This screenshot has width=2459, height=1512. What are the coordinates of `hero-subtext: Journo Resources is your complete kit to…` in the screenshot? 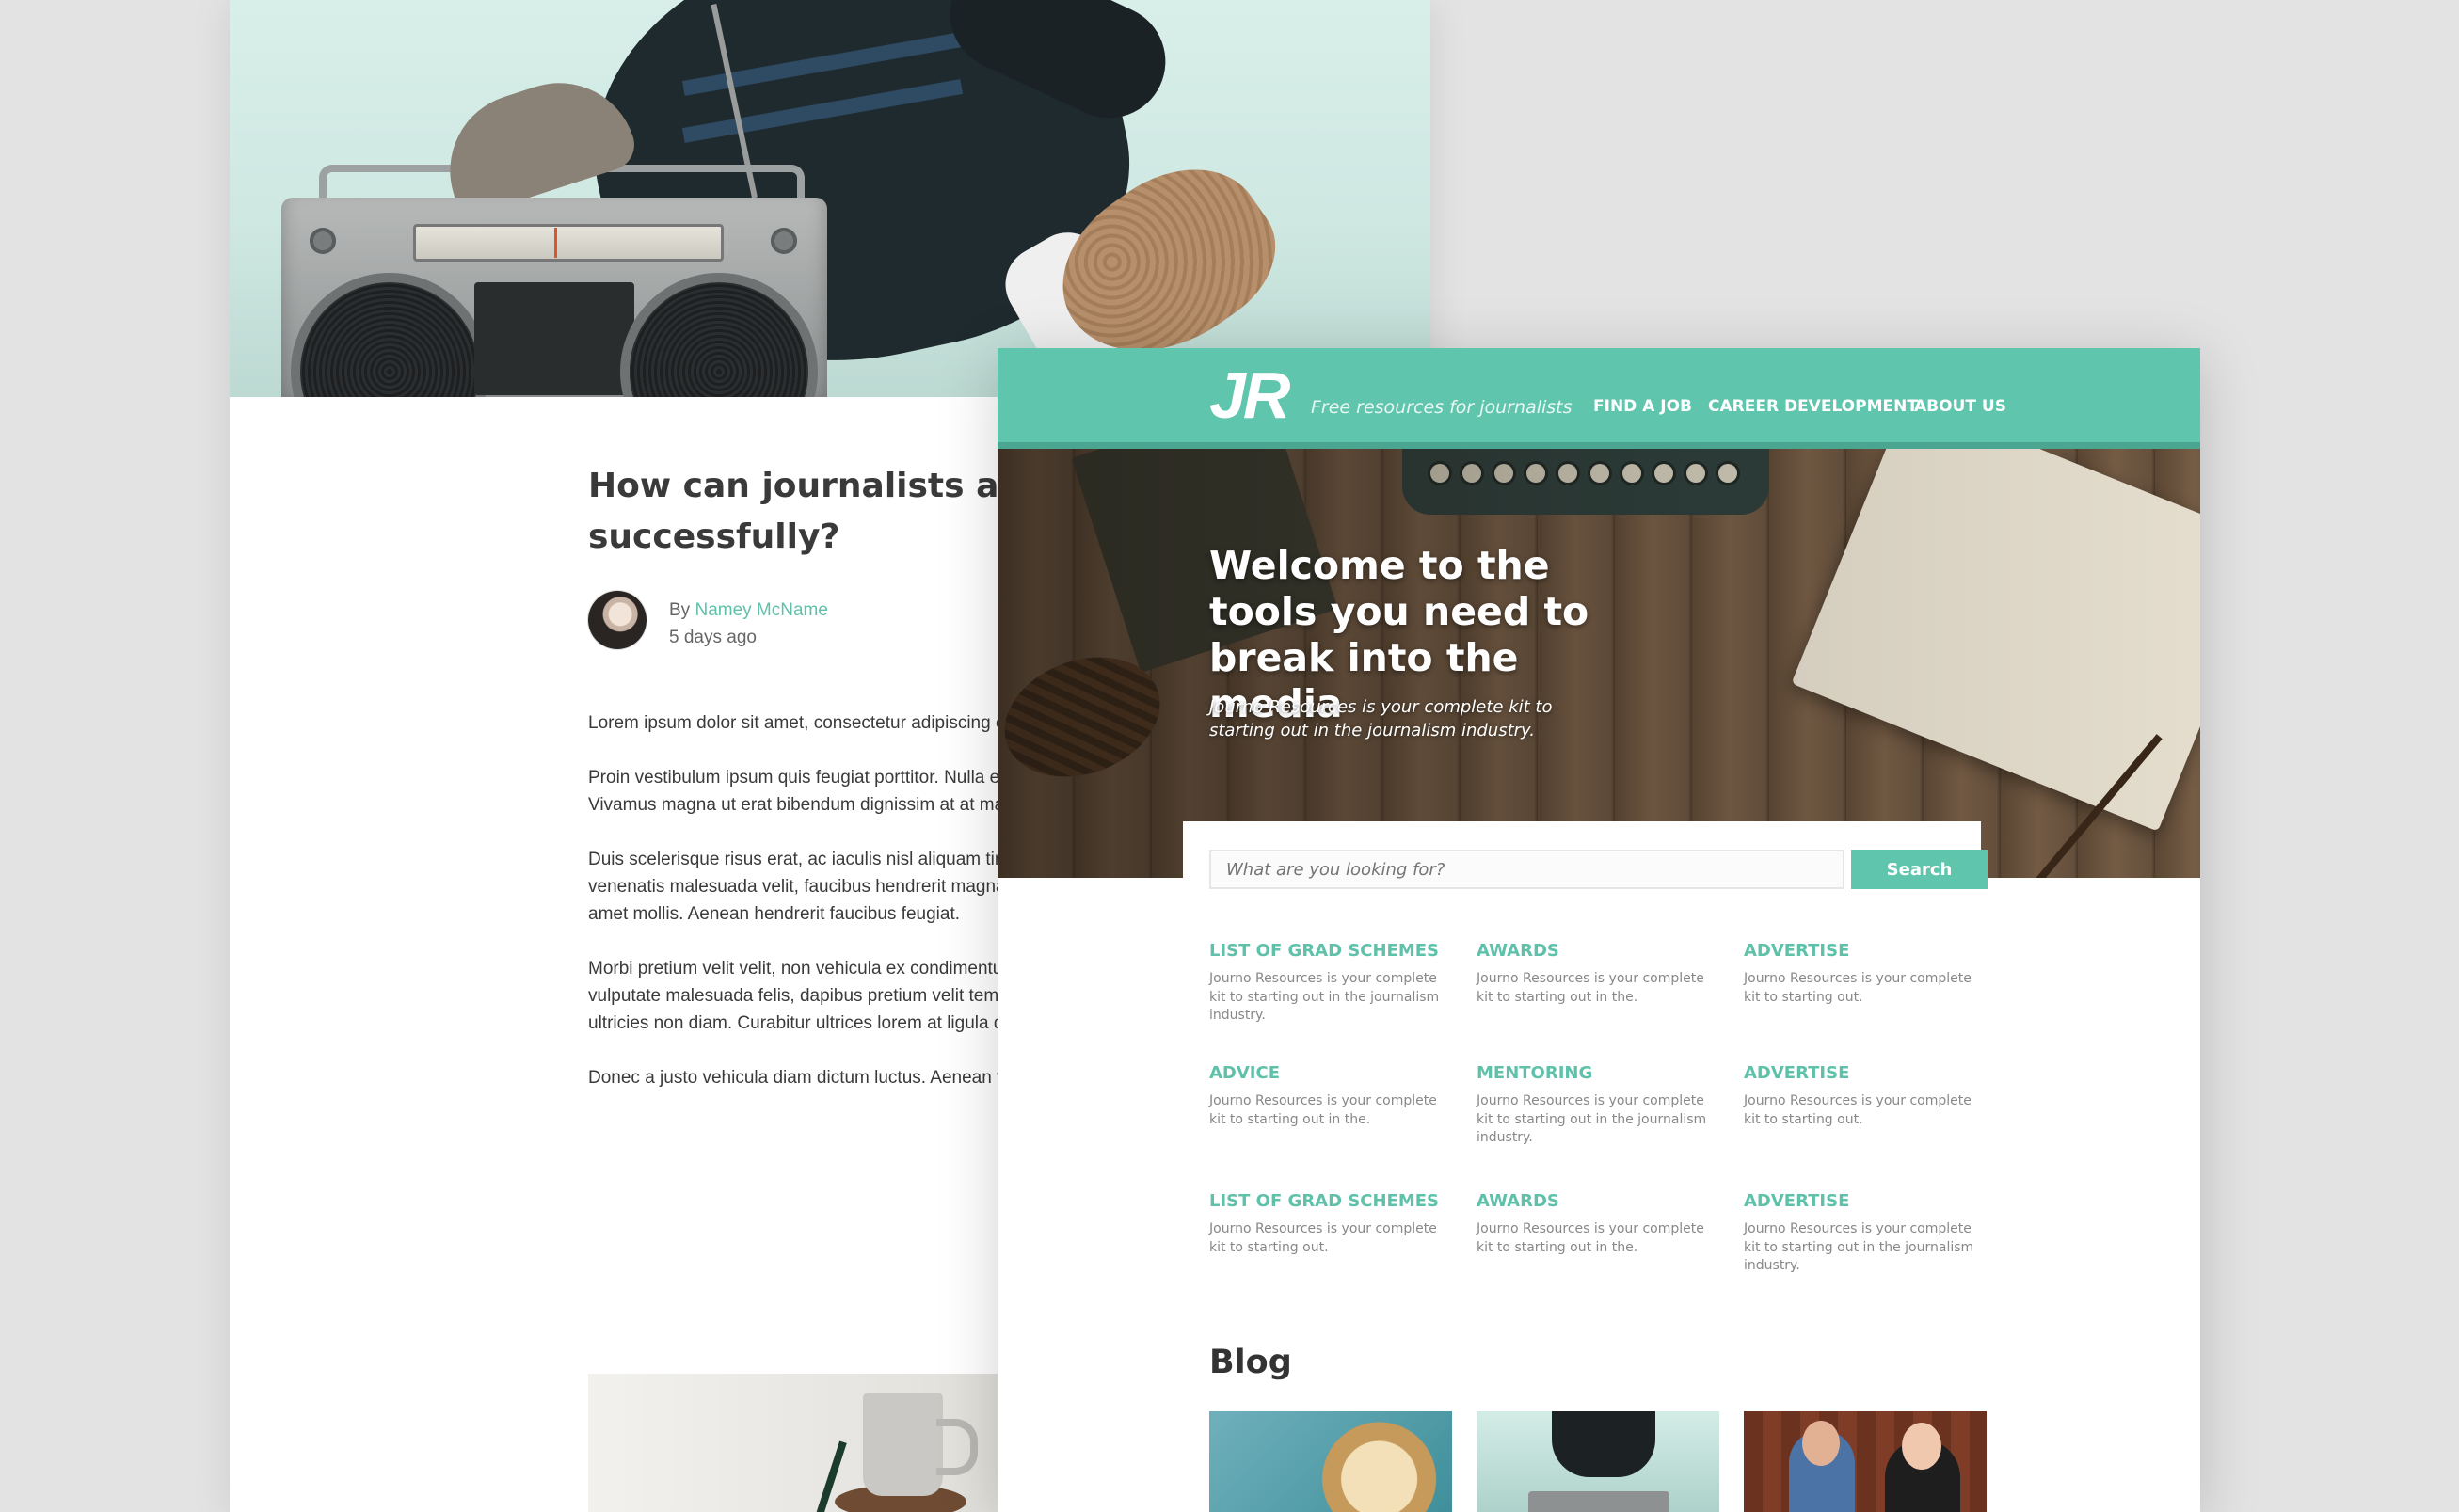 It's located at (1381, 719).